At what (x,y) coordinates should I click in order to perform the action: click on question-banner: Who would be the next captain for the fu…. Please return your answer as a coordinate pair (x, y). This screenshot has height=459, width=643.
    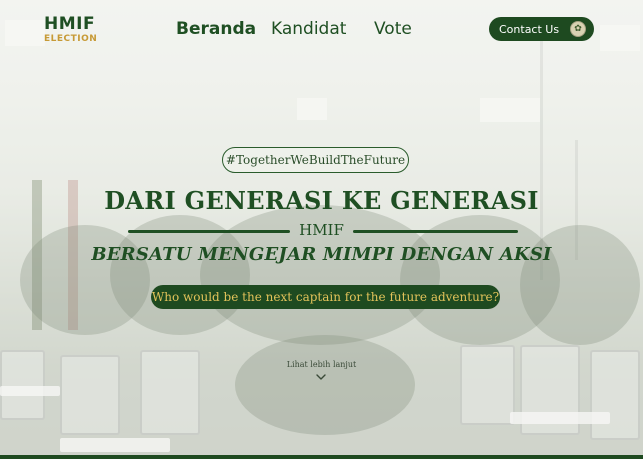
    Looking at the image, I should click on (325, 297).